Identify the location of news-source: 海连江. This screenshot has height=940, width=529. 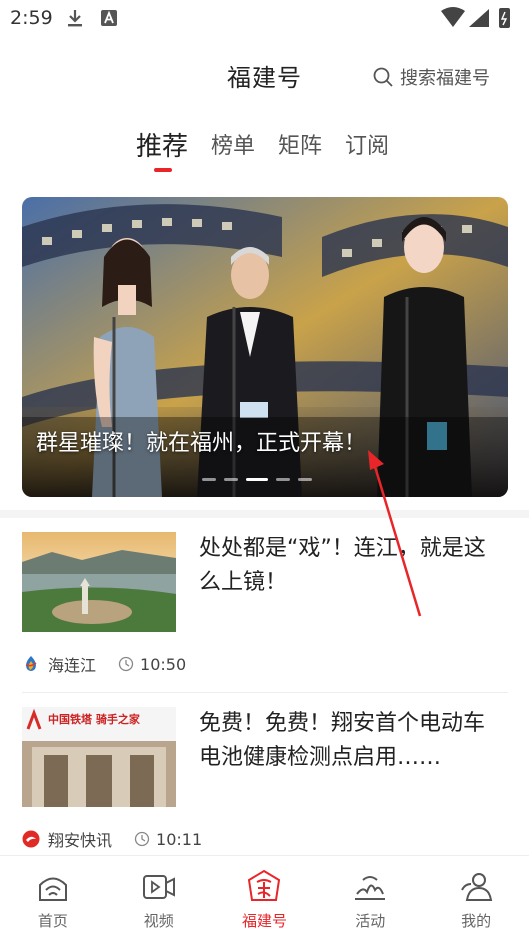
(72, 664).